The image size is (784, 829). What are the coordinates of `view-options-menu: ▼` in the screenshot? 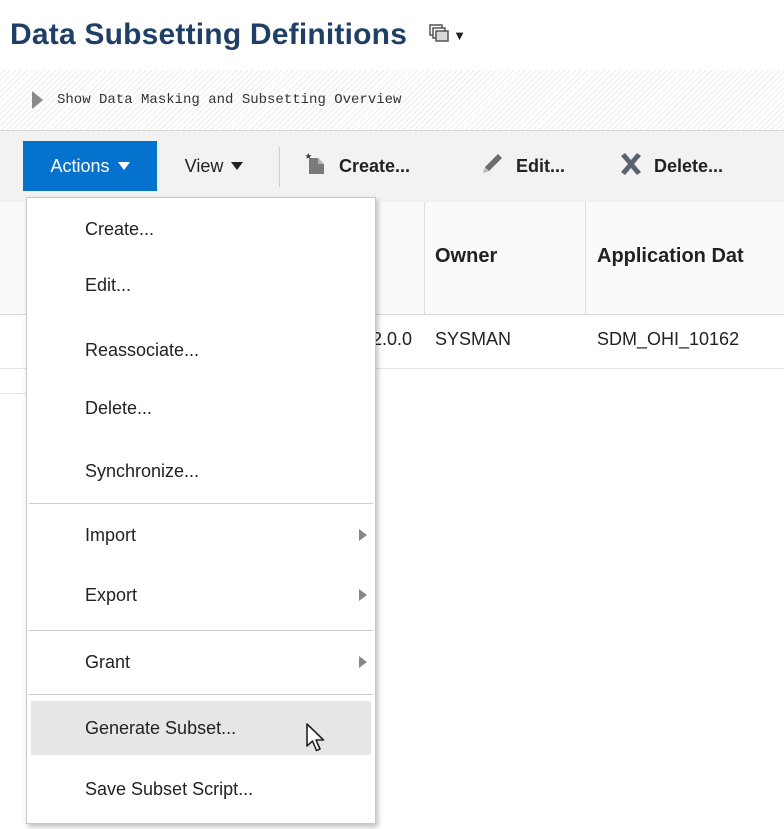 It's located at (447, 35).